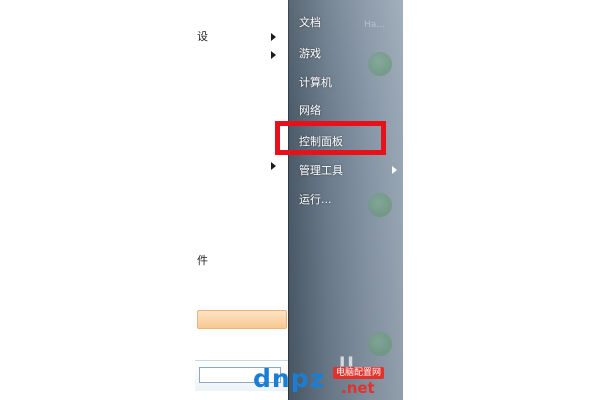  What do you see at coordinates (315, 82) in the screenshot?
I see `menu-item-computer: 计算机` at bounding box center [315, 82].